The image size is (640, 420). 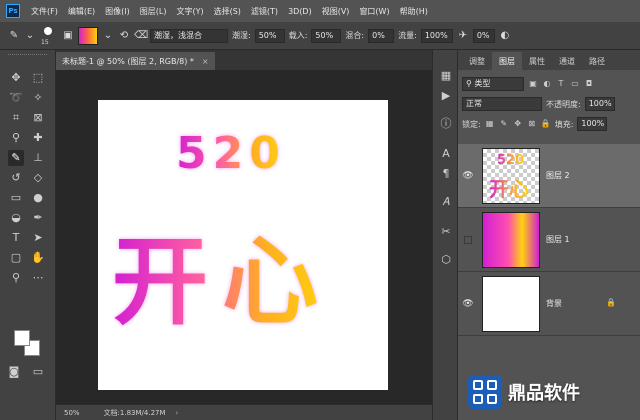 I want to click on close-icon: ×, so click(x=205, y=61).